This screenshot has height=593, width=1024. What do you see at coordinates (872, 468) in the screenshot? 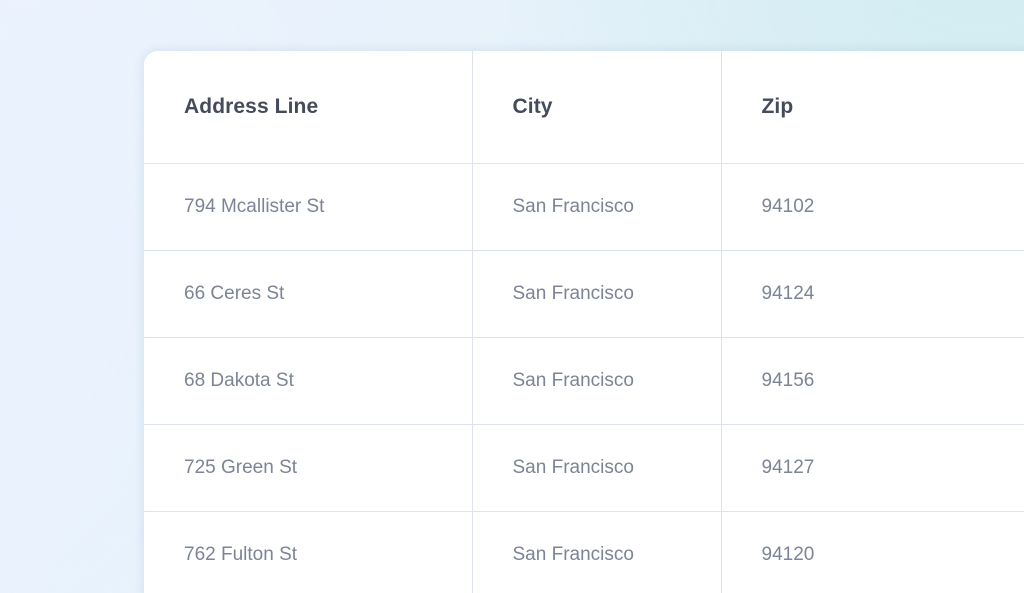
I see `cell-zip: 94127` at bounding box center [872, 468].